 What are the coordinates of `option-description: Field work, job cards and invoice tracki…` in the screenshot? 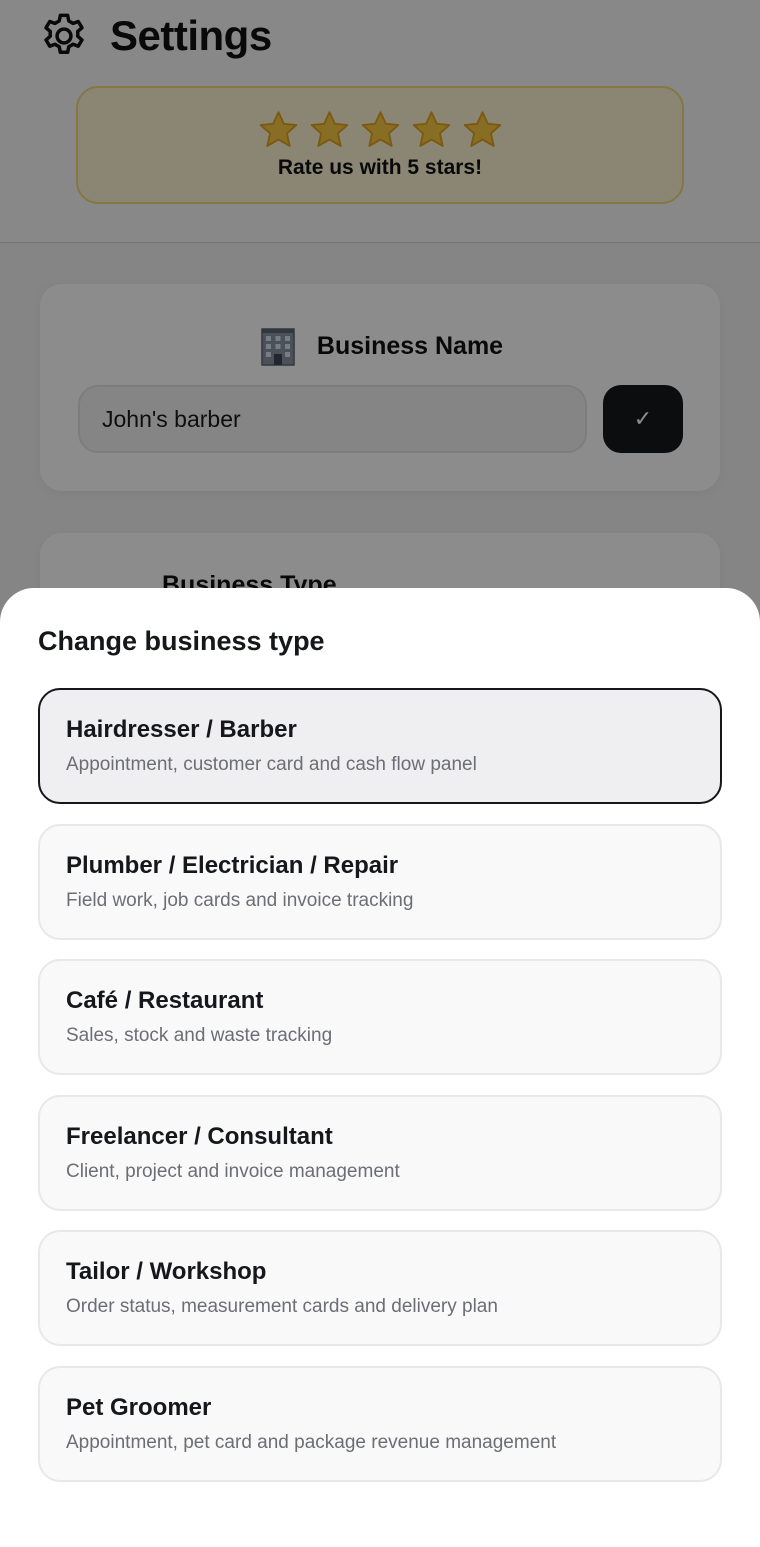 It's located at (240, 900).